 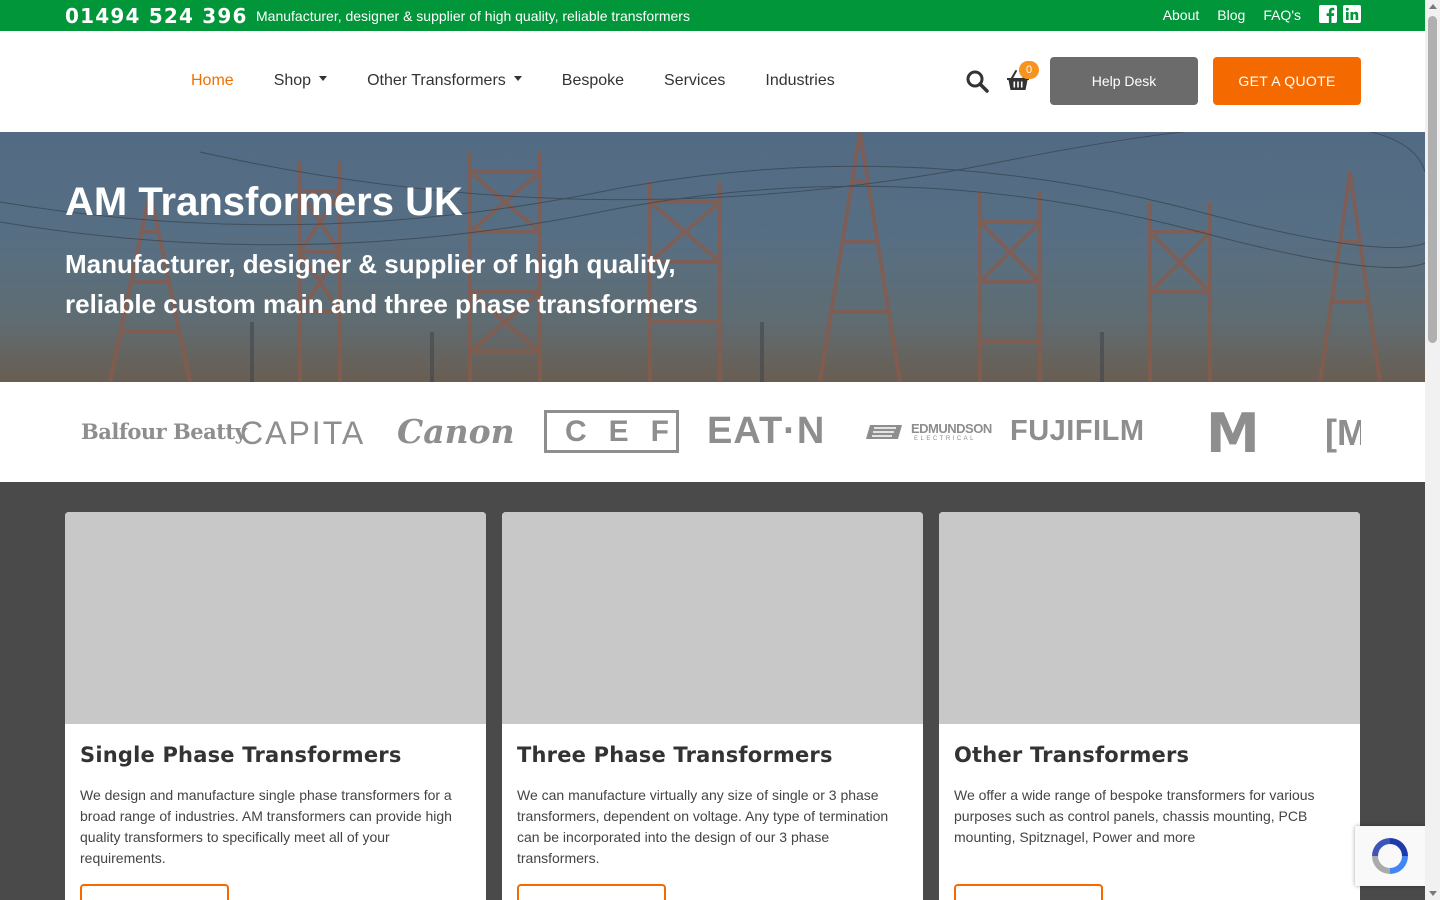 I want to click on logo-cef-text: CEF, so click(x=628, y=431).